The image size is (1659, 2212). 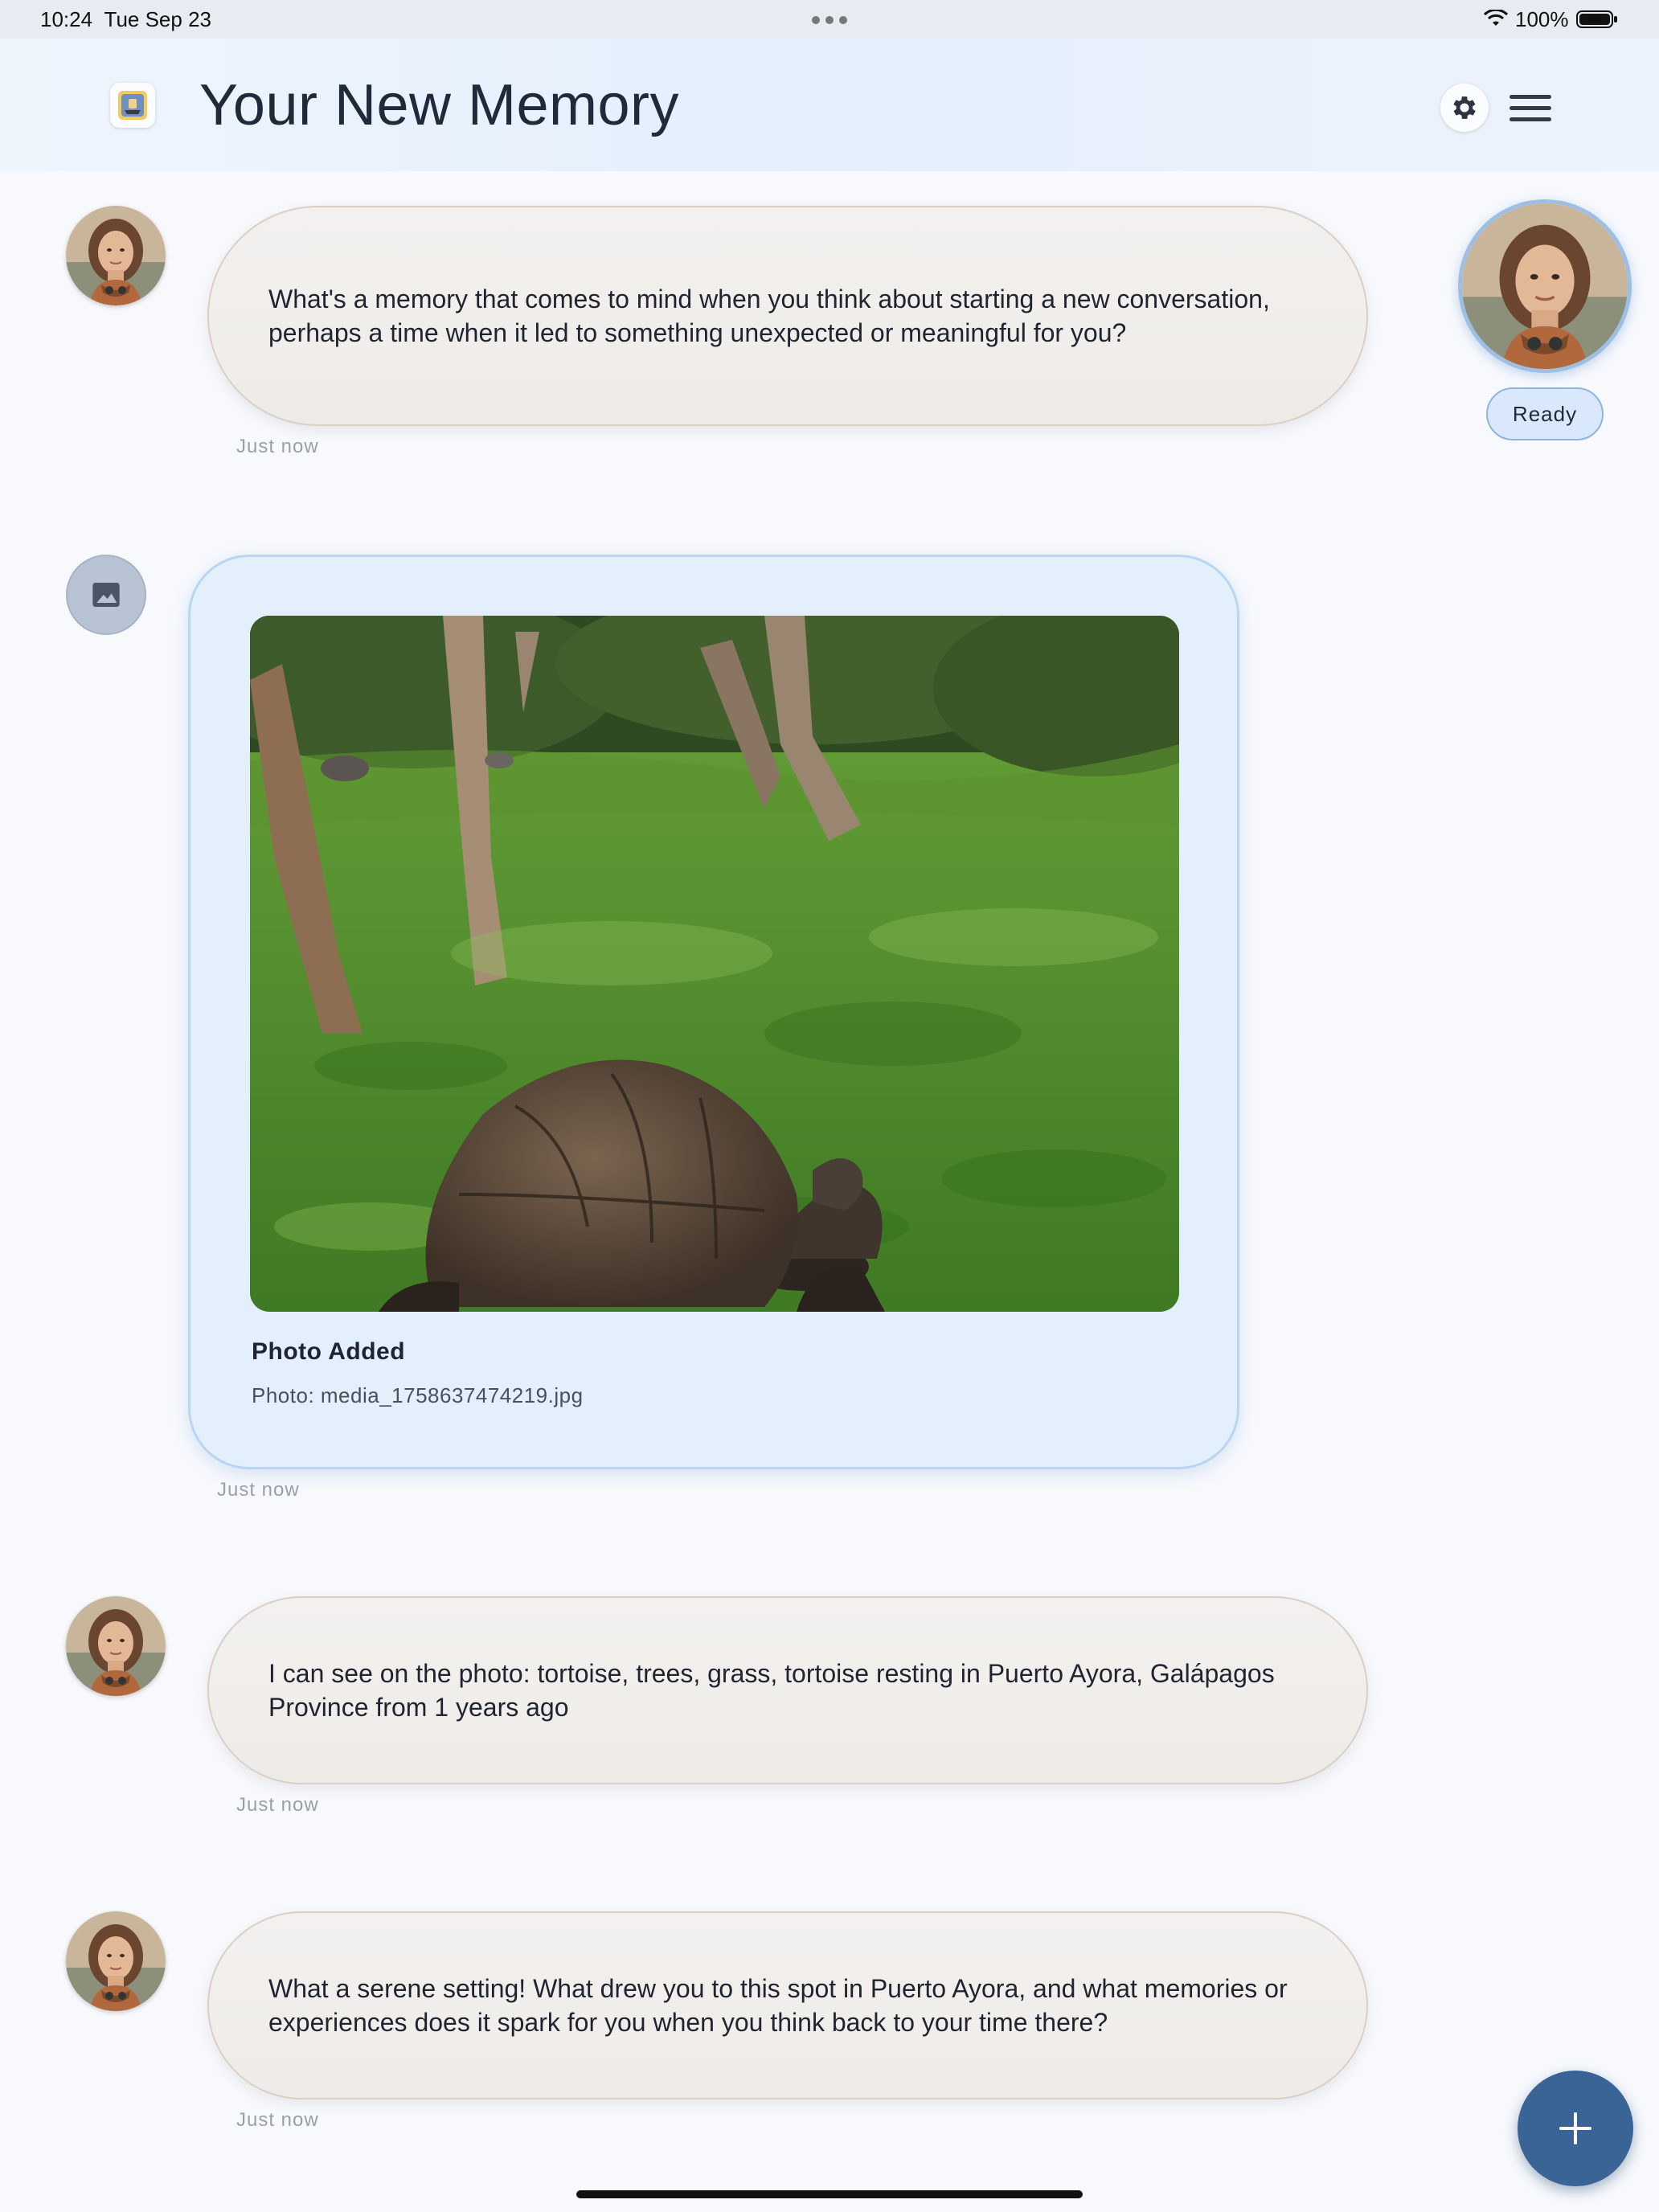 I want to click on add-button, so click(x=1575, y=2128).